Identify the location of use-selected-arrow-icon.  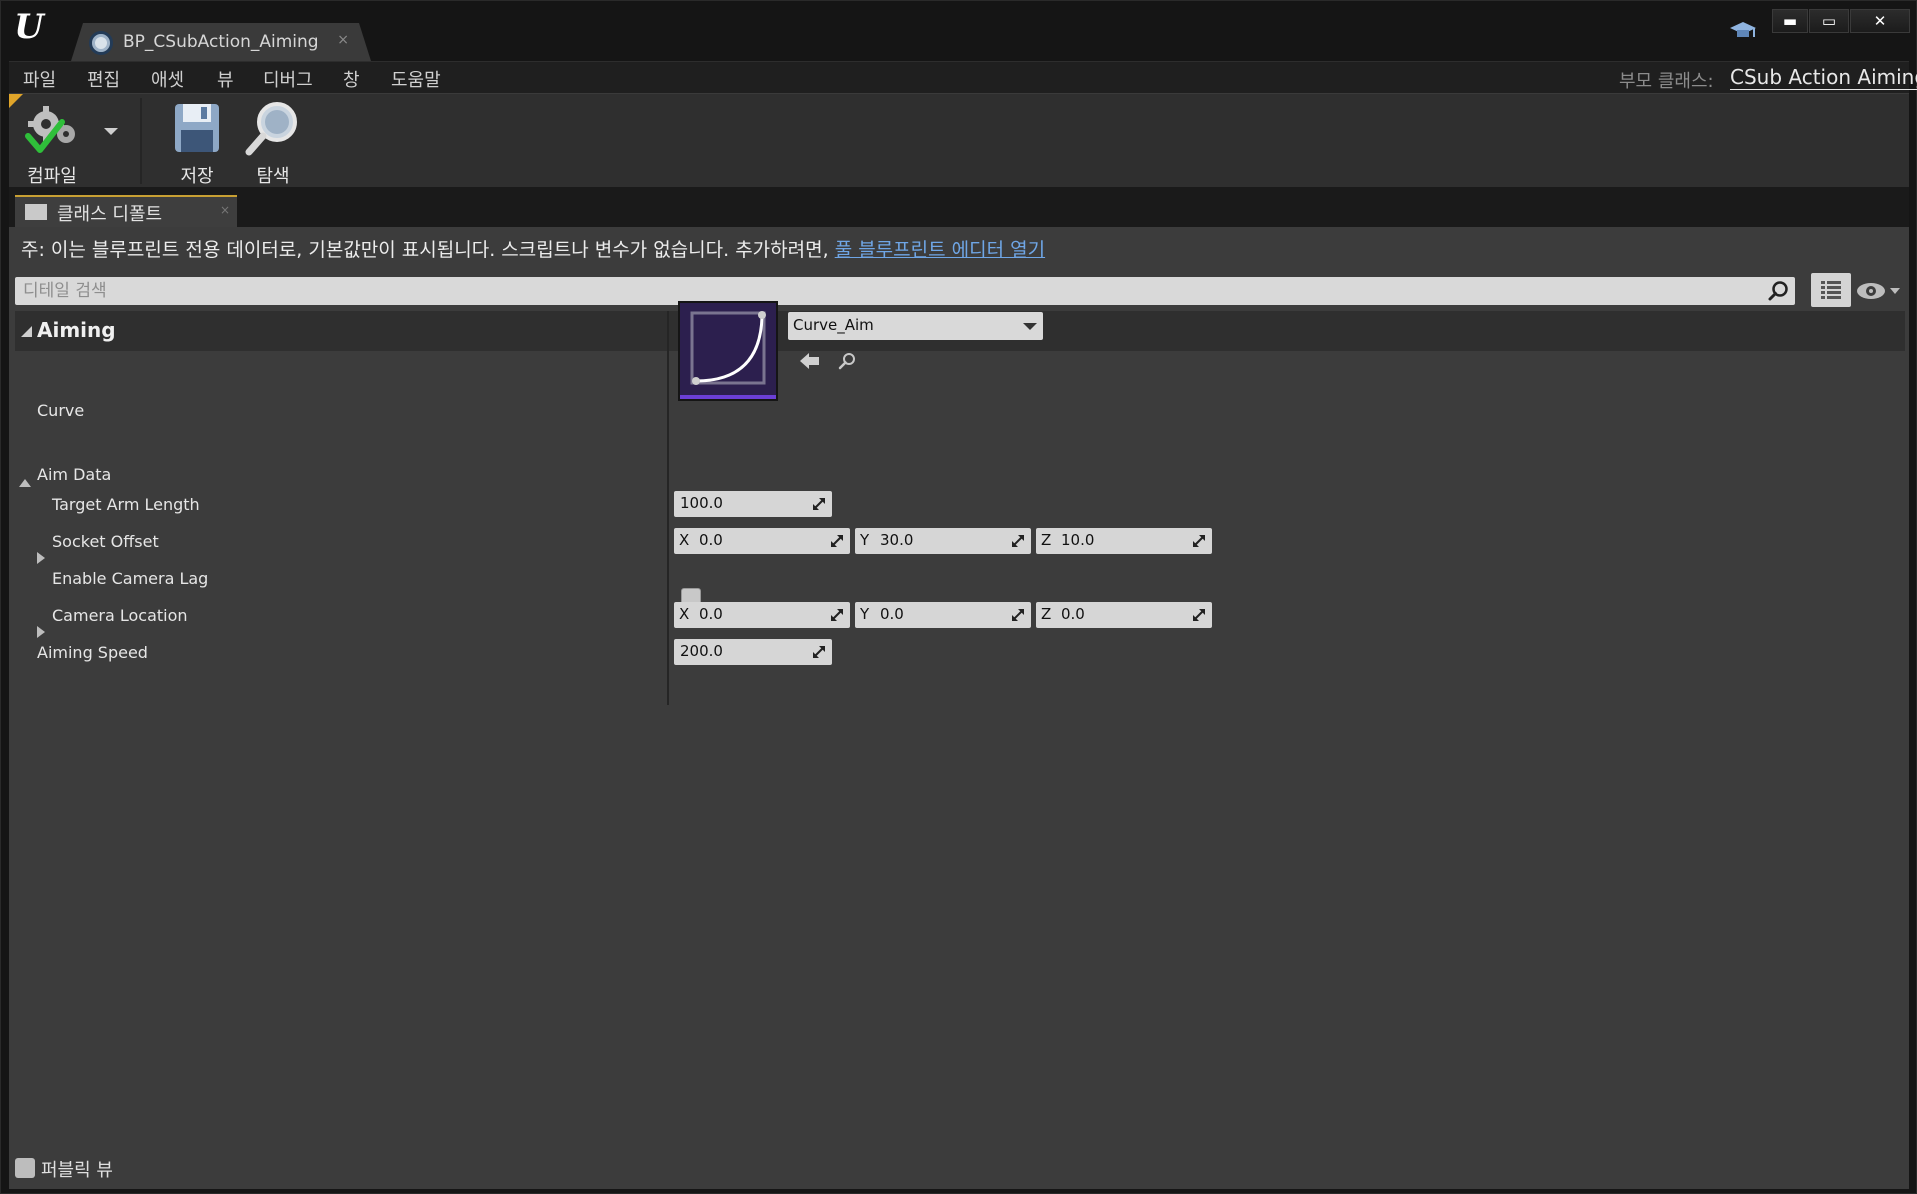
(810, 361).